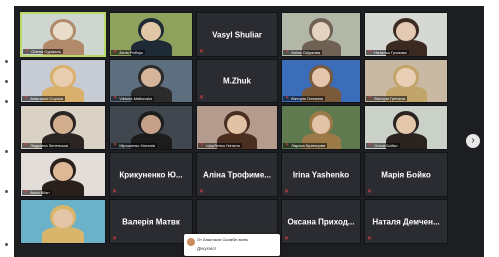 Image resolution: width=499 pixels, height=257 pixels. I want to click on participant-name-label: ✕ Лариса Кузнєцова, so click(305, 145).